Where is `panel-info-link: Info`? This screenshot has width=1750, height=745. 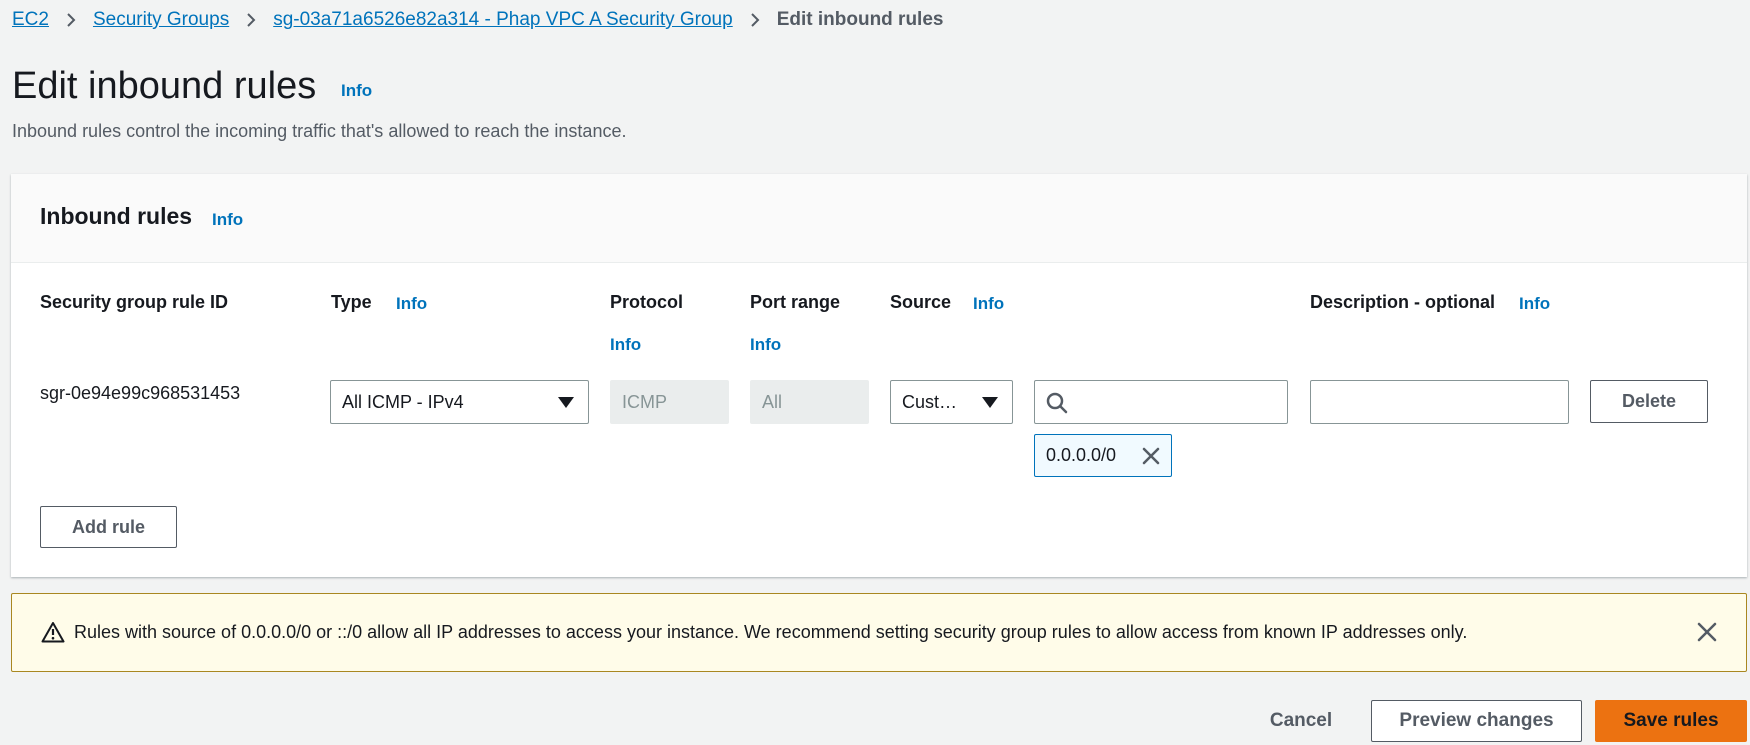
panel-info-link: Info is located at coordinates (227, 220).